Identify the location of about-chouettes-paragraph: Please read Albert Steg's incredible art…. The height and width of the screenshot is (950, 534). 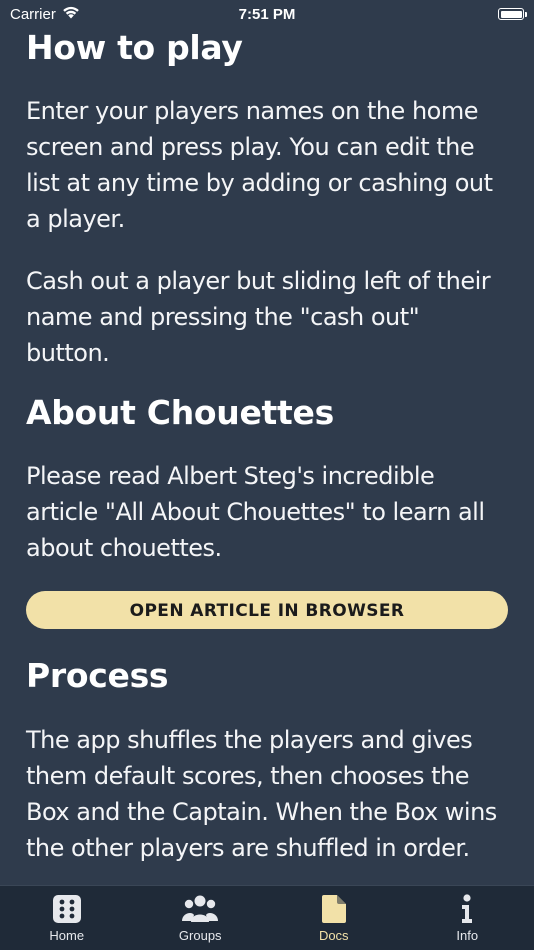
(255, 512).